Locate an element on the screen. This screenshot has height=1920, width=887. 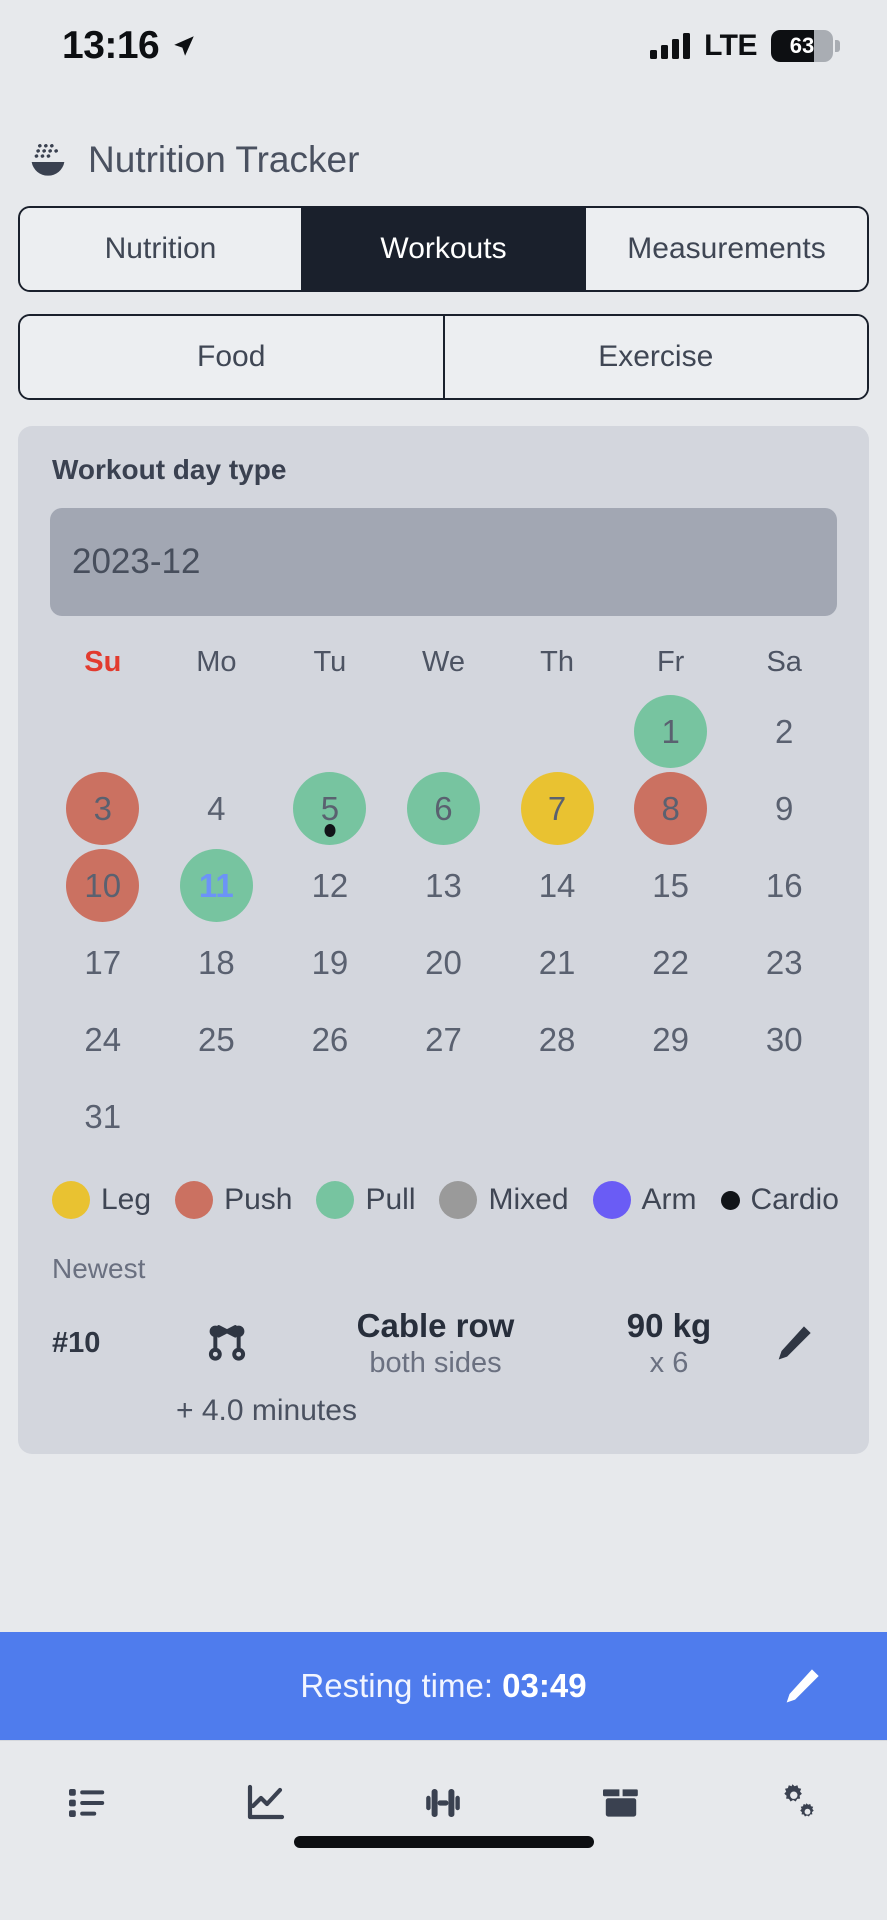
calendar-day-6: 6 is located at coordinates (444, 808).